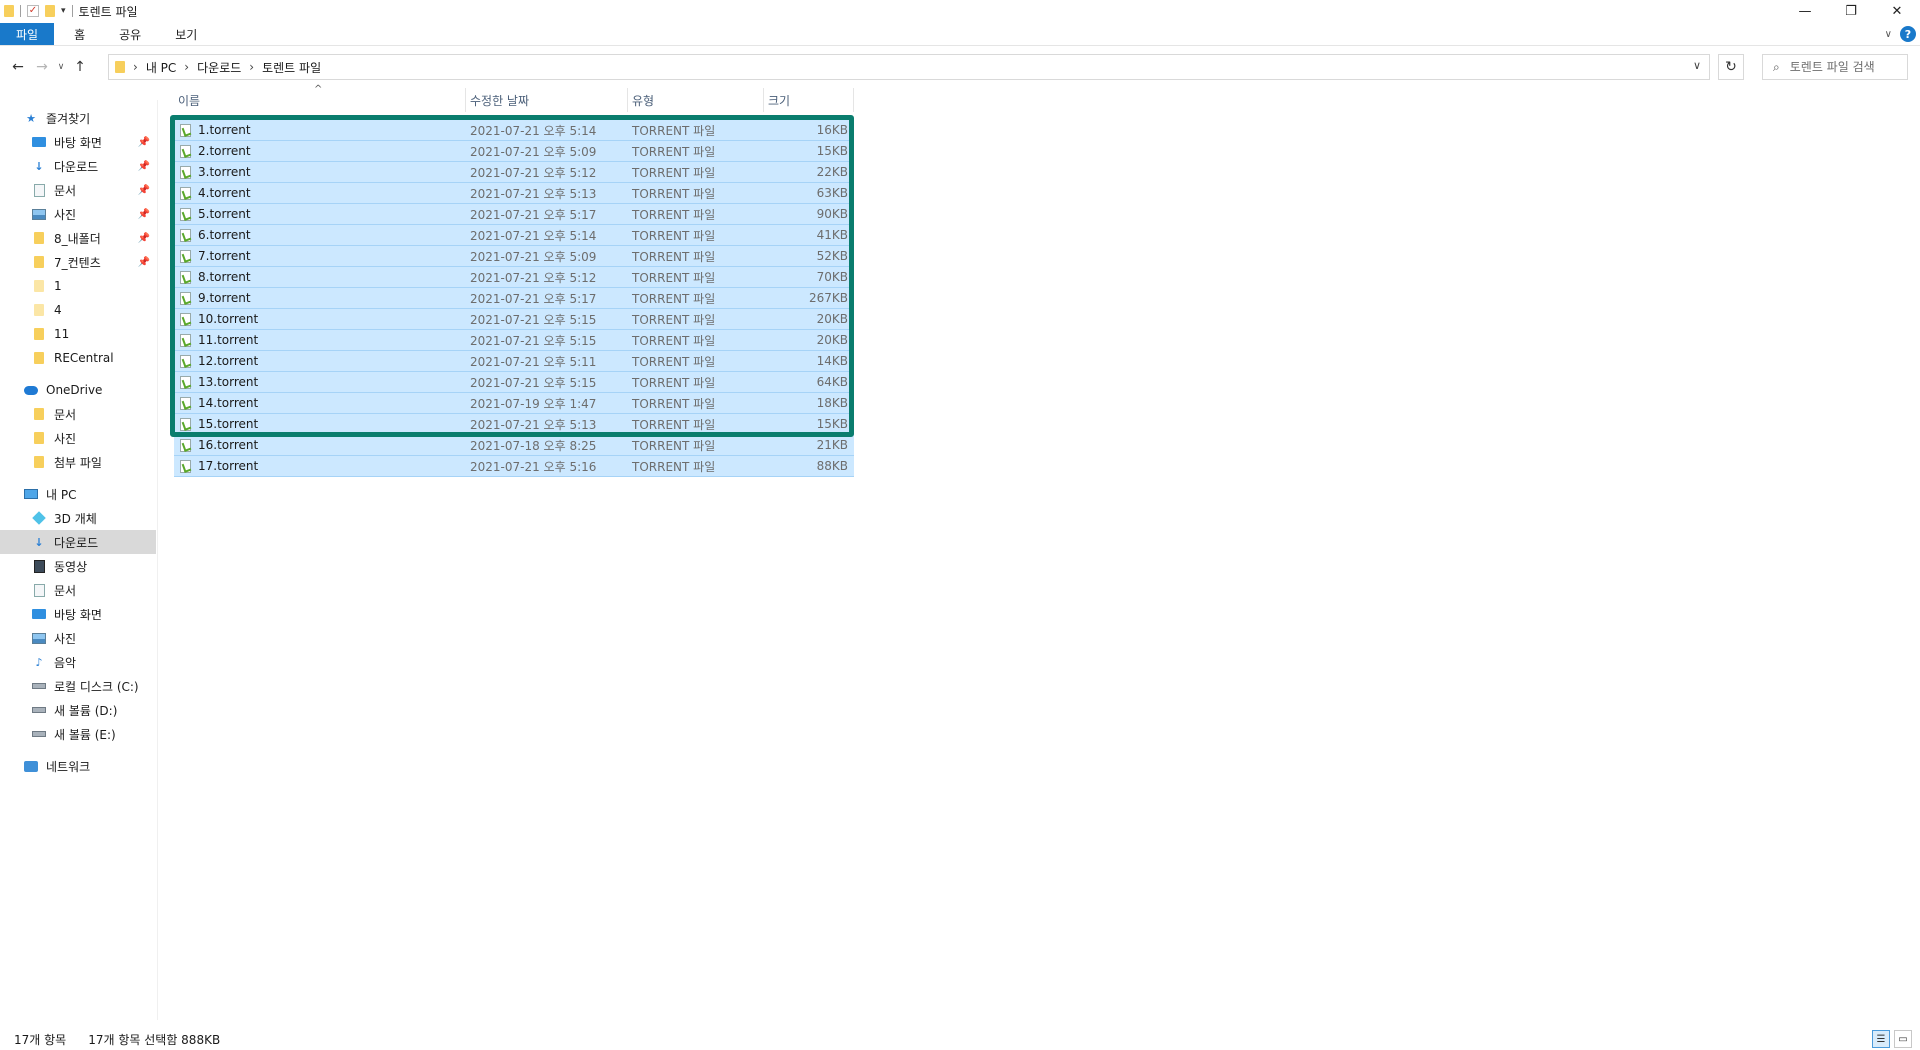  I want to click on sidebar-item-folder-1: 1, so click(78, 286).